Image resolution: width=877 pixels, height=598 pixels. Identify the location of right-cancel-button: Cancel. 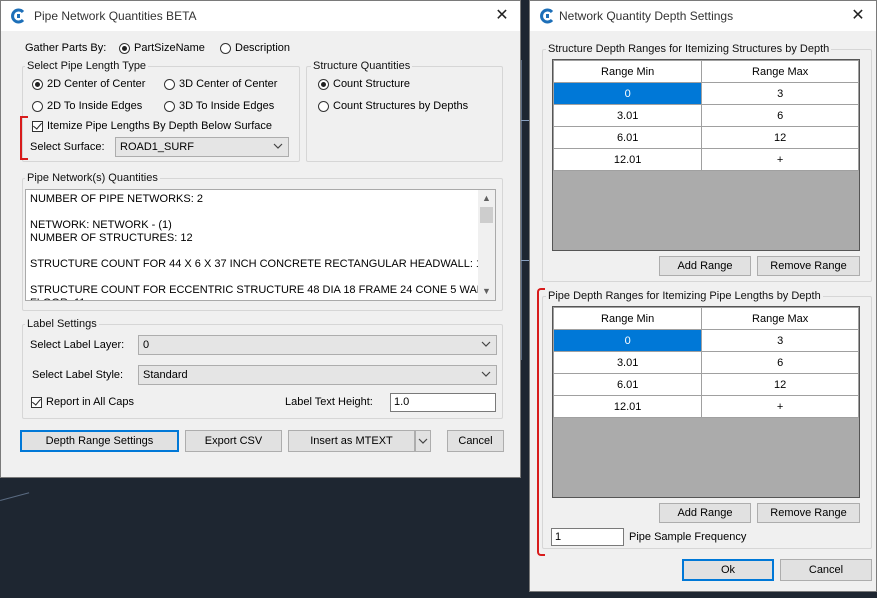
(826, 570).